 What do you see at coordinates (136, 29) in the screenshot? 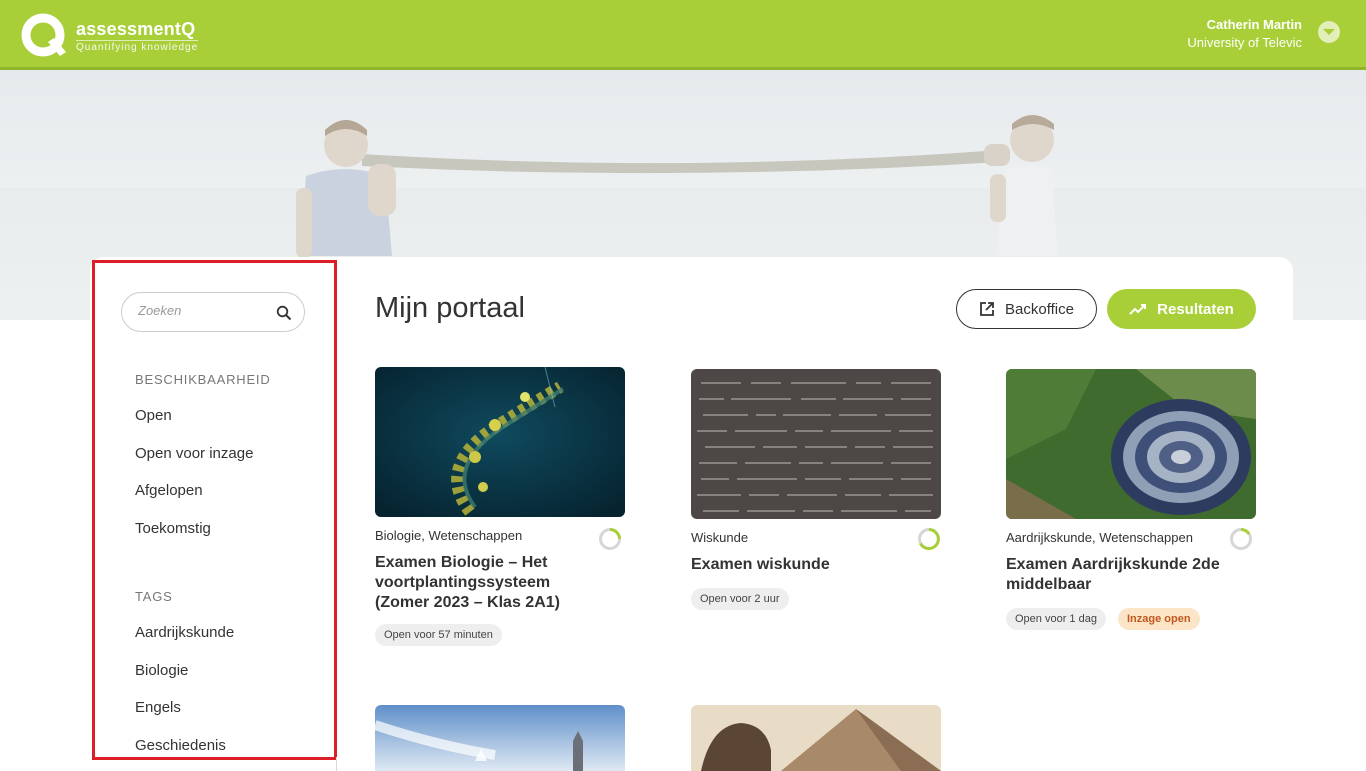
I see `brand-name: assessmentQ` at bounding box center [136, 29].